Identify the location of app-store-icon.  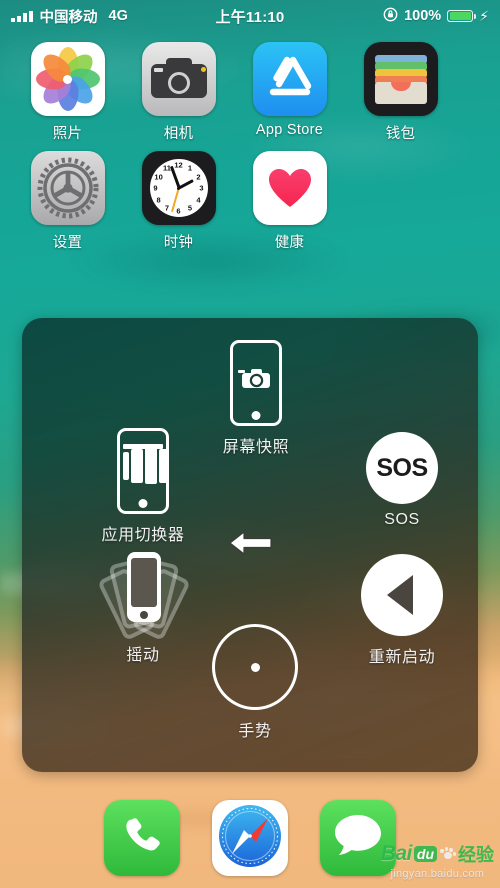
(289, 79).